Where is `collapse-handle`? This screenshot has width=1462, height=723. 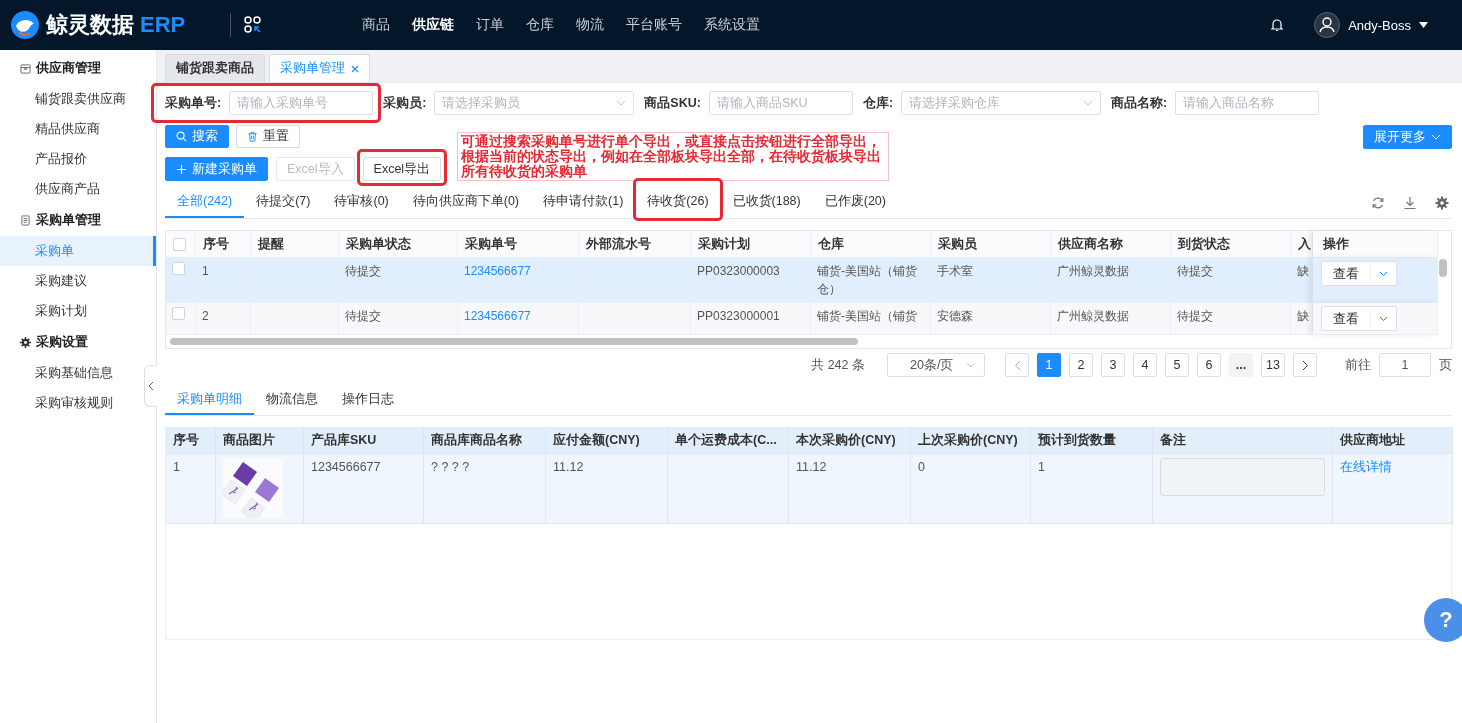
collapse-handle is located at coordinates (150, 386).